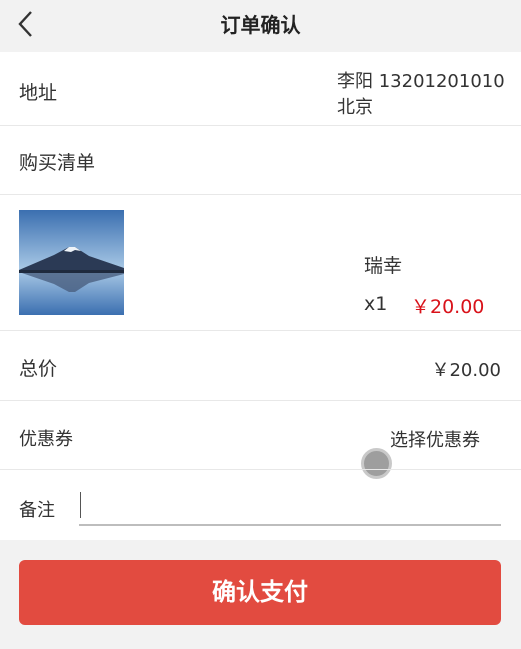 This screenshot has height=649, width=521. What do you see at coordinates (38, 93) in the screenshot?
I see `address-label: 地址` at bounding box center [38, 93].